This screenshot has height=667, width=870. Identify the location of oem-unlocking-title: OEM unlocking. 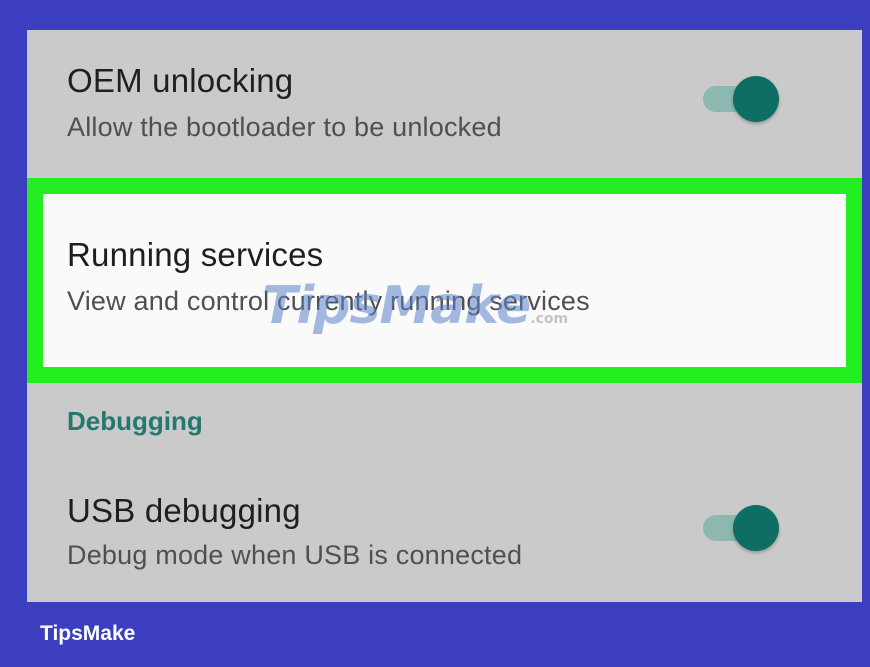
(180, 80).